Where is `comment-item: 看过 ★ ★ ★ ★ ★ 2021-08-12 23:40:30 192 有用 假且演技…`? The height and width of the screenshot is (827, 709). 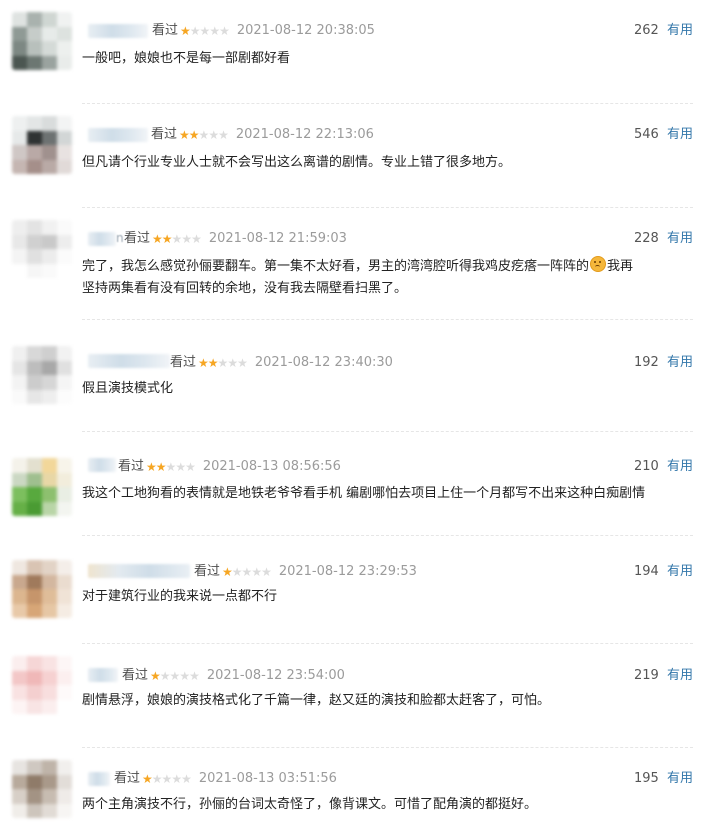 comment-item: 看过 ★ ★ ★ ★ ★ 2021-08-12 23:40:30 192 有用 假且演技… is located at coordinates (354, 376).